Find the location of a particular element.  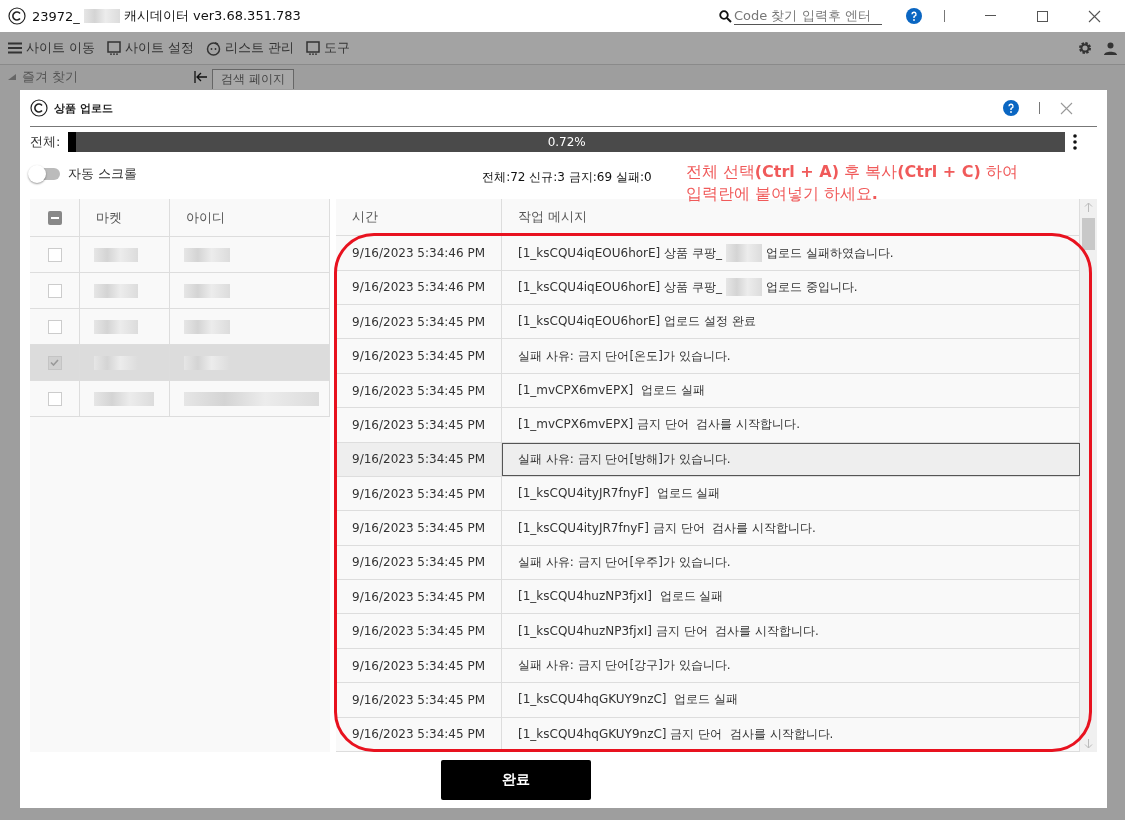

minus-icon is located at coordinates (54, 217).